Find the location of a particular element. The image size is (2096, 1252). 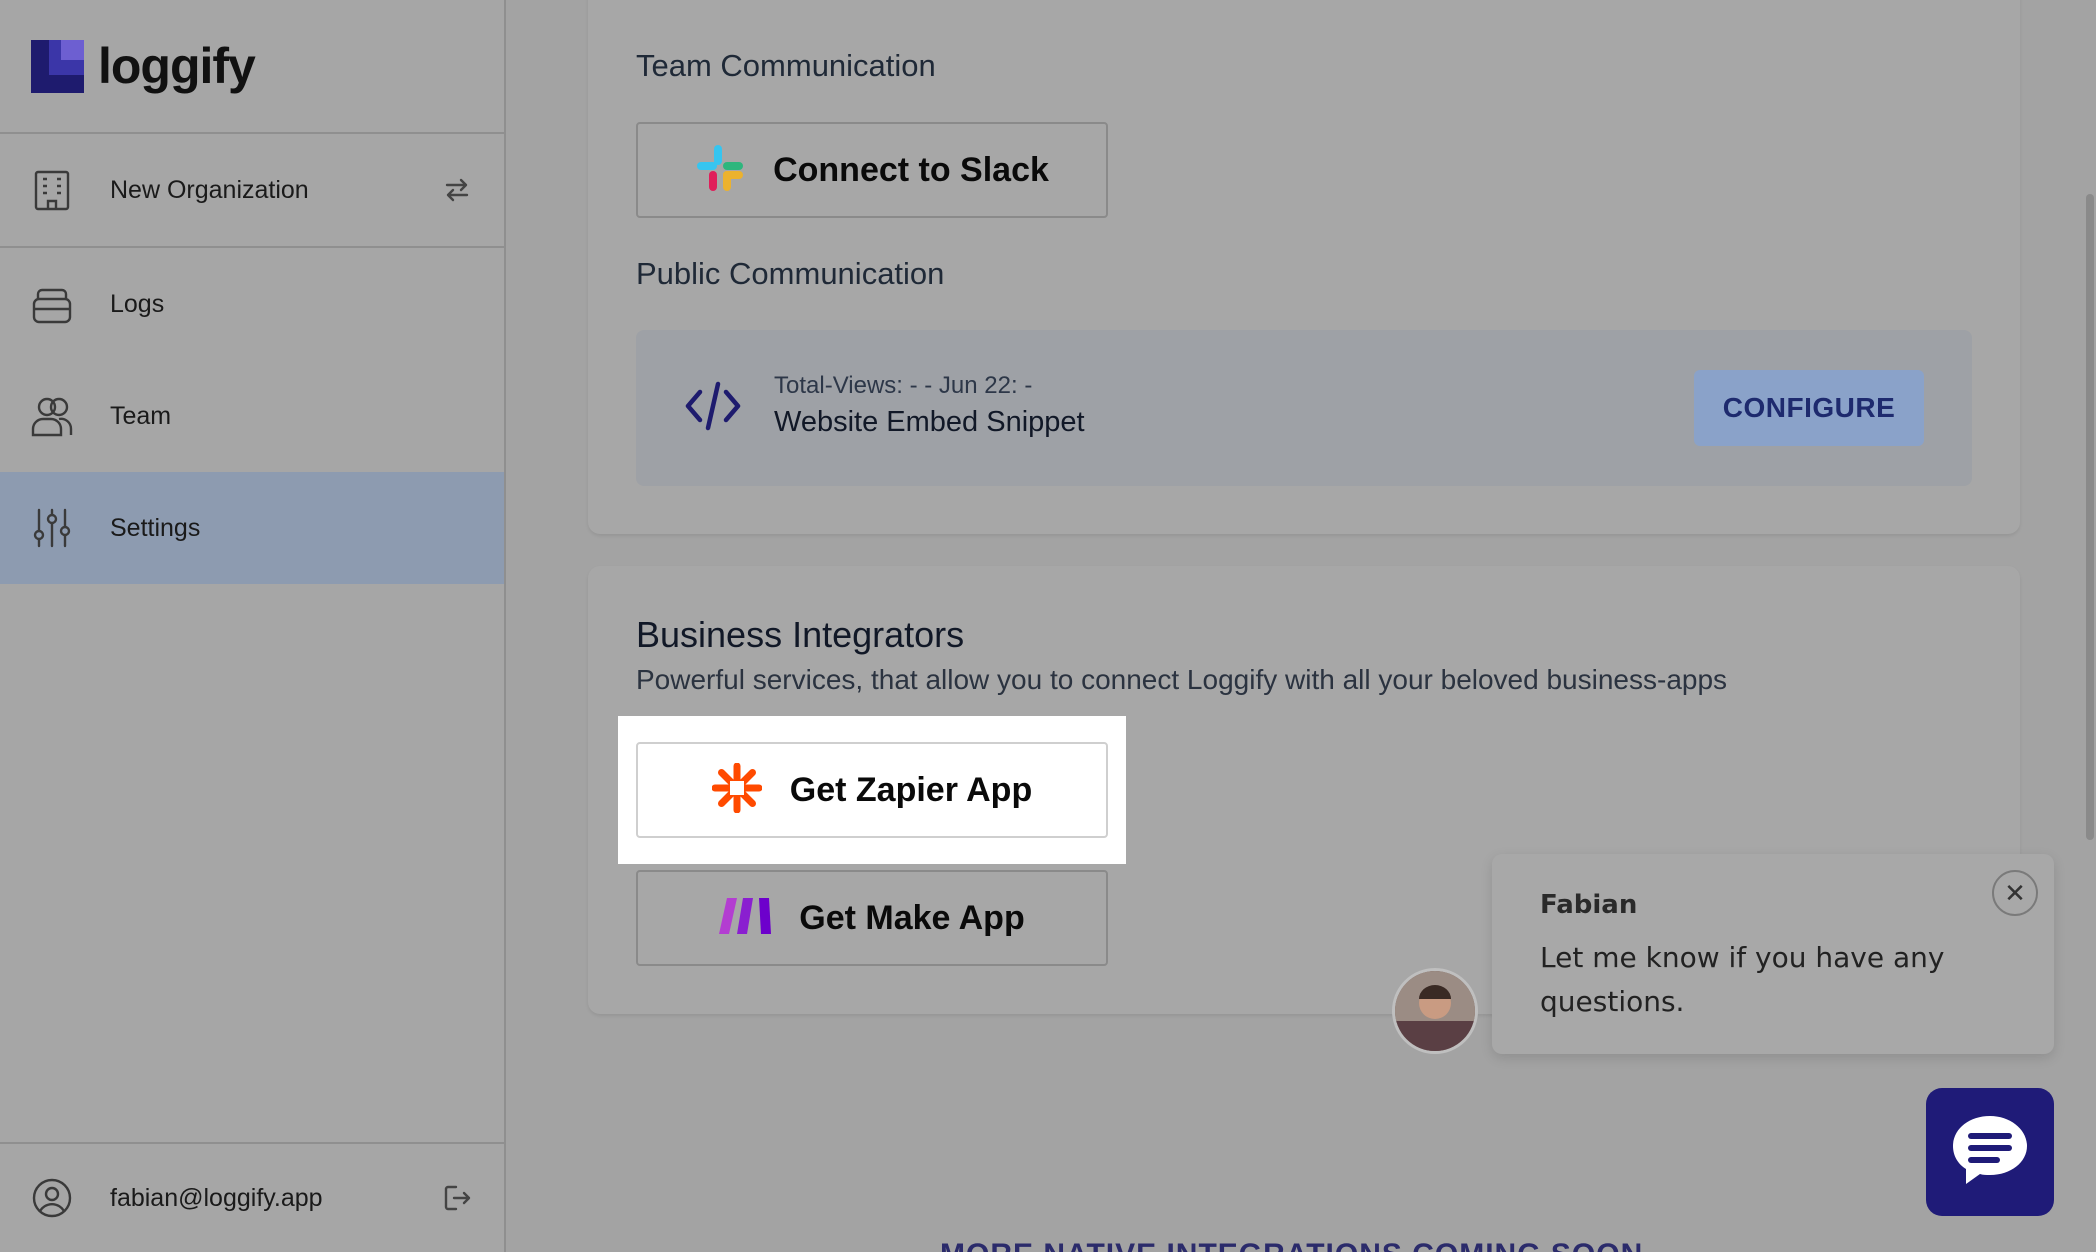

users-icon is located at coordinates (52, 416).